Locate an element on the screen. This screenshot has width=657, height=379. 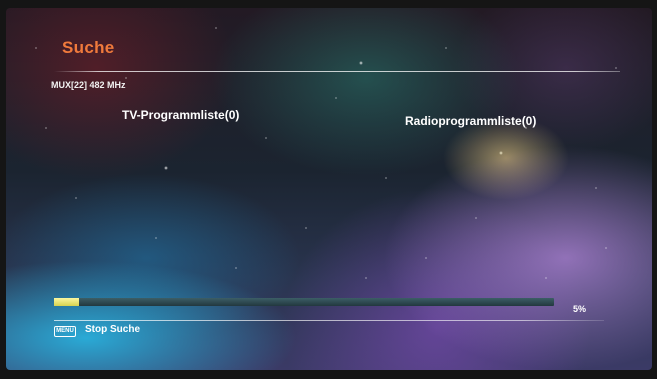
mux-frequency-info: MUX[22] 482 MHz is located at coordinates (88, 85).